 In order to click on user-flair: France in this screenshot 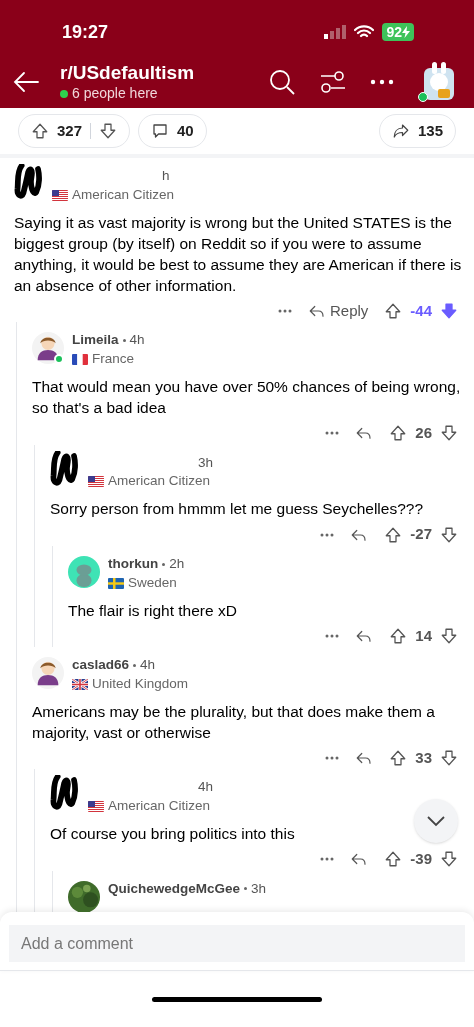, I will do `click(113, 359)`.